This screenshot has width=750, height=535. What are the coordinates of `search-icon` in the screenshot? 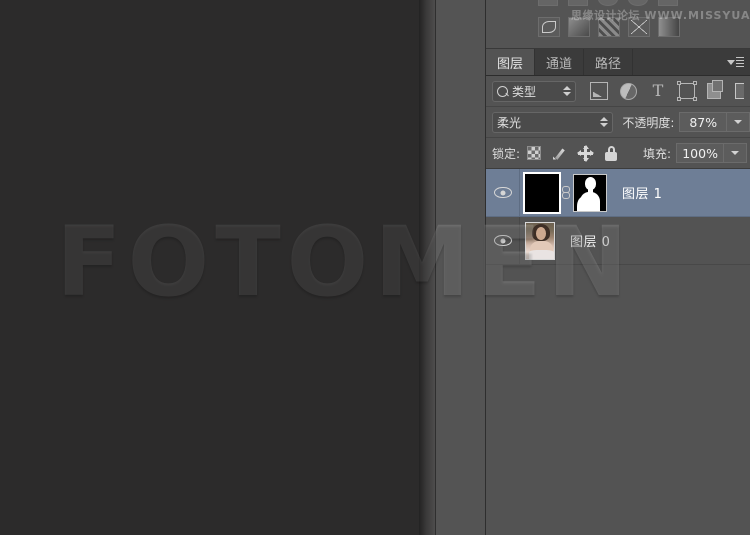 It's located at (502, 91).